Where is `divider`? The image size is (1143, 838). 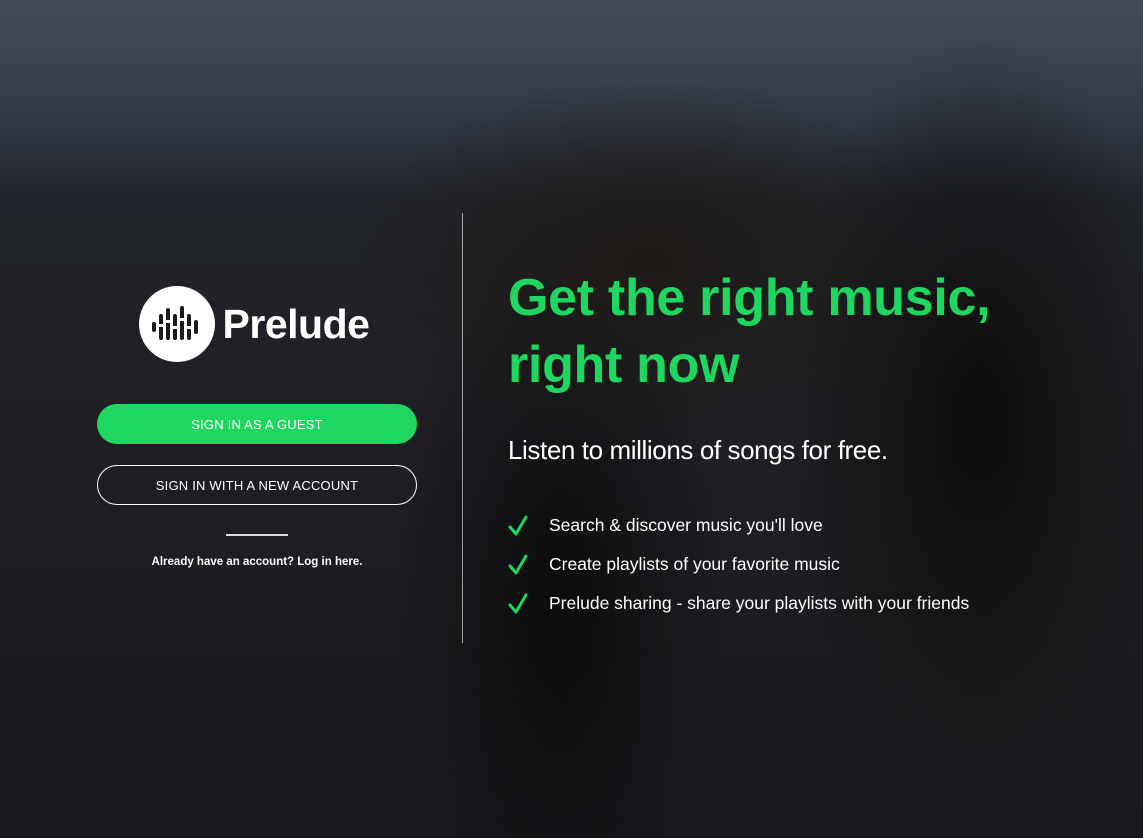
divider is located at coordinates (257, 535).